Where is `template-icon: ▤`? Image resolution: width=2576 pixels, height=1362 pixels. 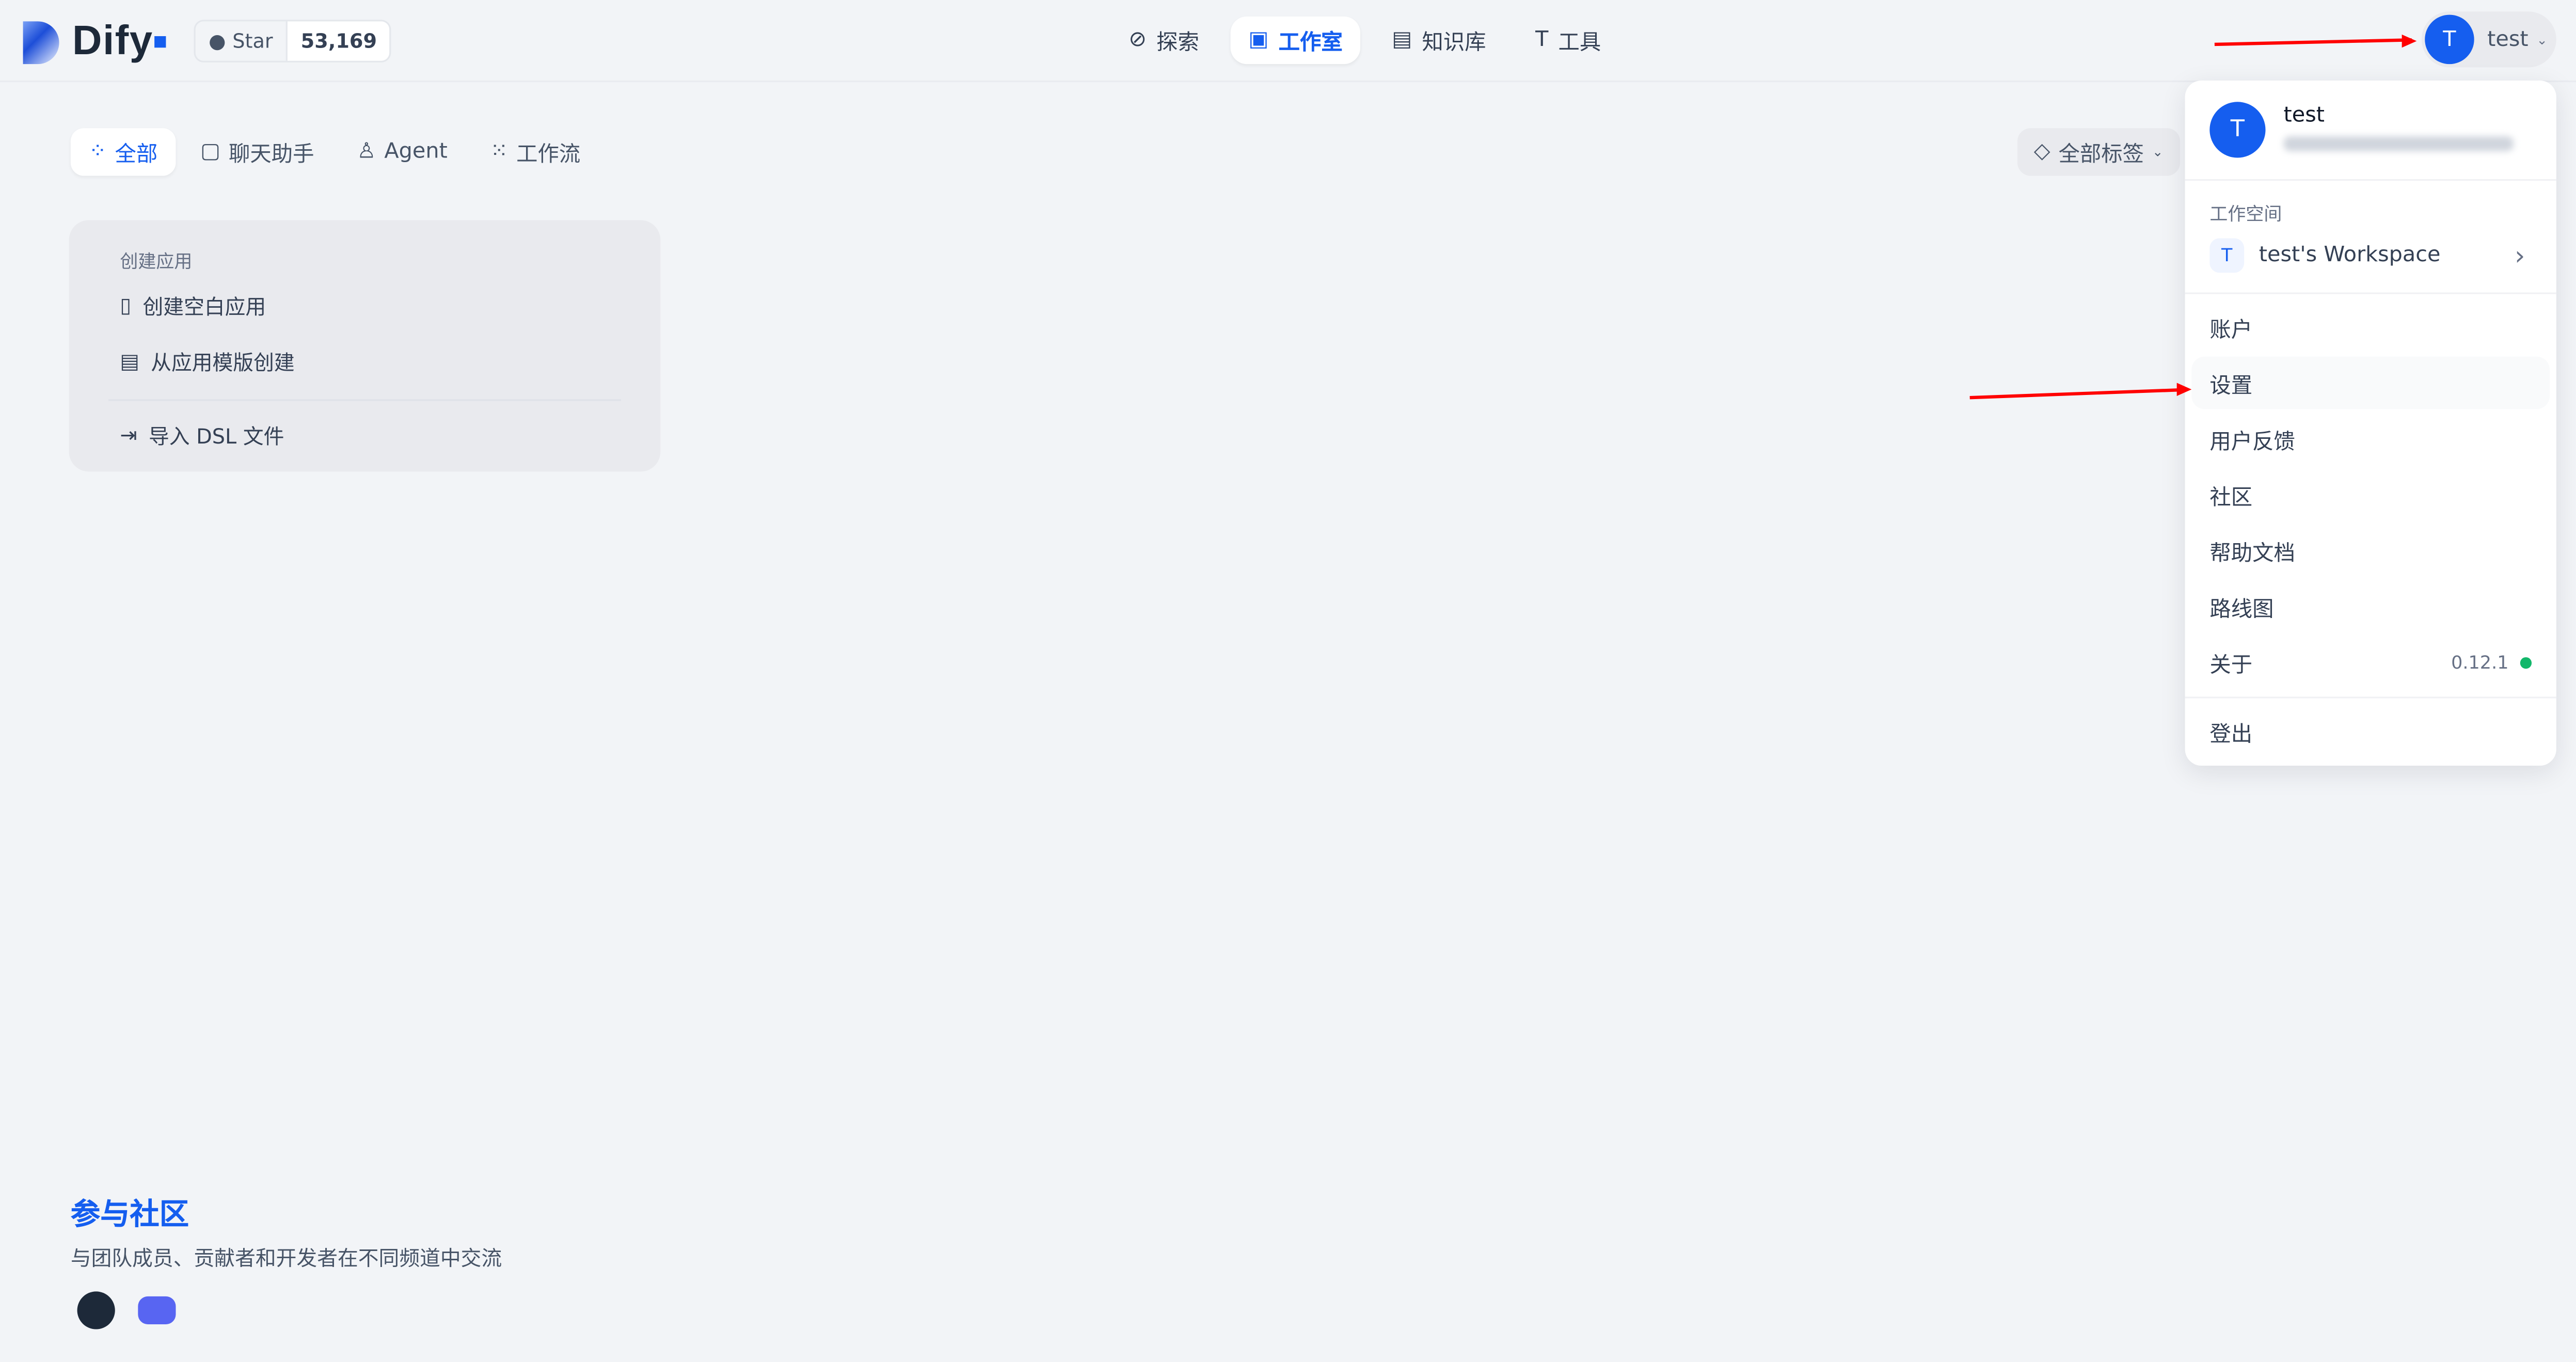 template-icon: ▤ is located at coordinates (129, 360).